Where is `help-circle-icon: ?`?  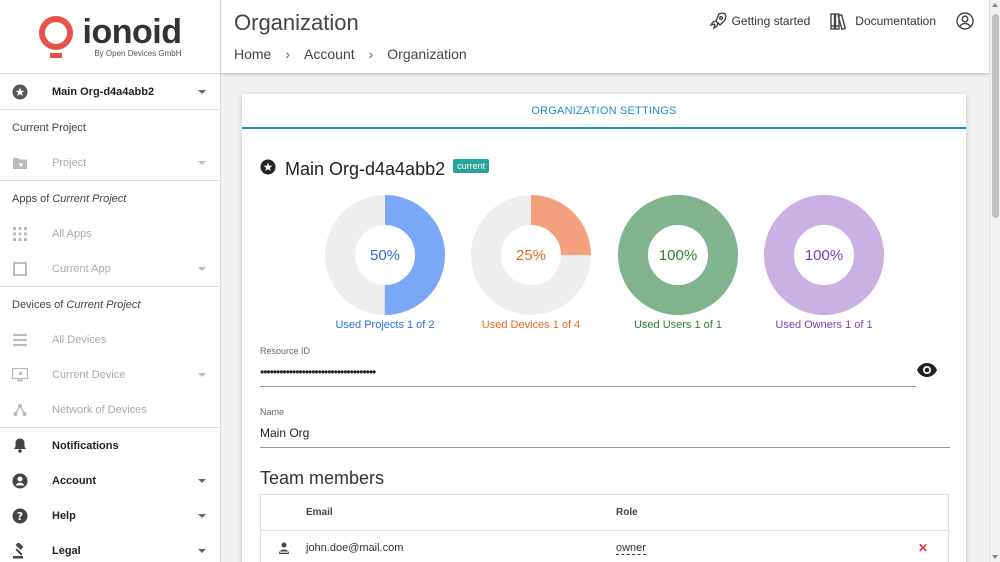 help-circle-icon: ? is located at coordinates (20, 516).